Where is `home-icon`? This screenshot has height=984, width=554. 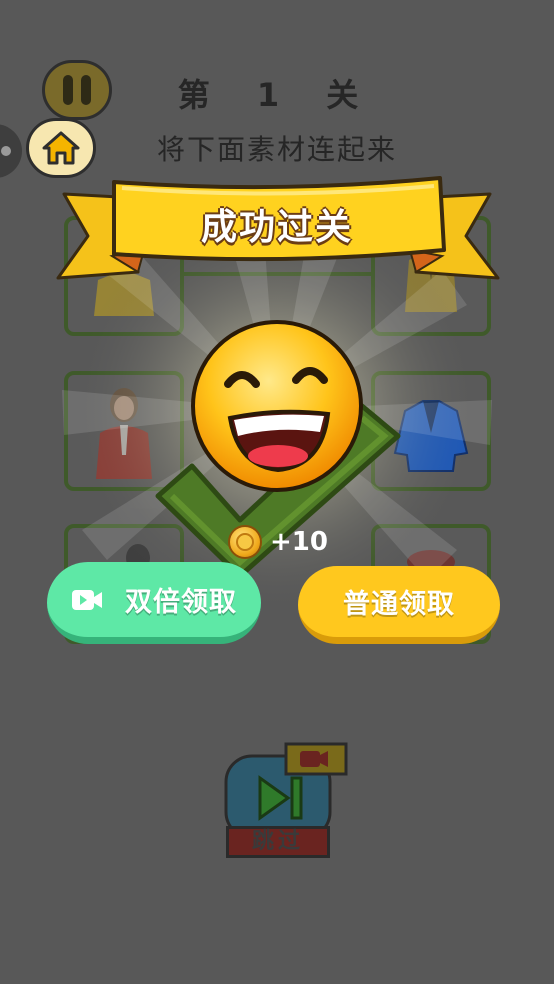 home-icon is located at coordinates (61, 148).